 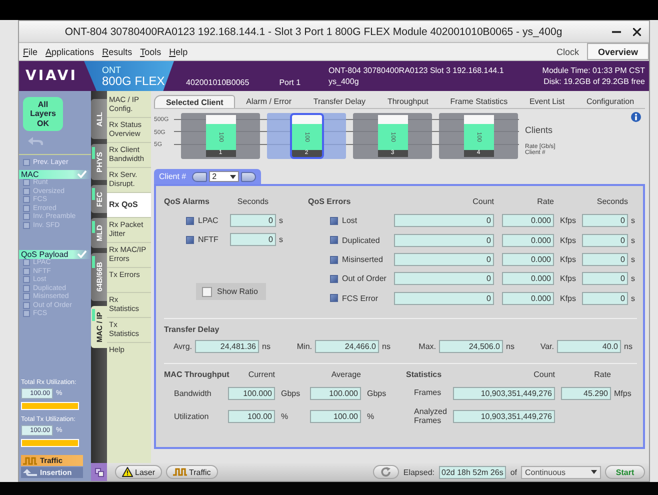 I want to click on warning-icon, so click(x=127, y=472).